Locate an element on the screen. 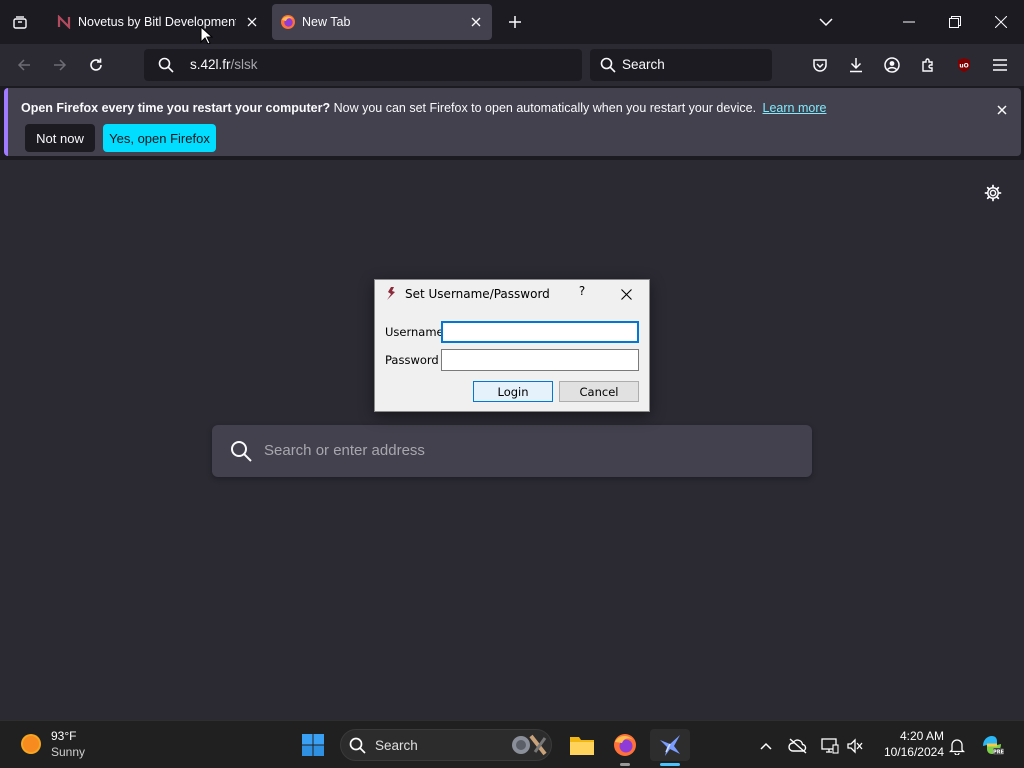  learn-more-link: Learn more is located at coordinates (795, 108).